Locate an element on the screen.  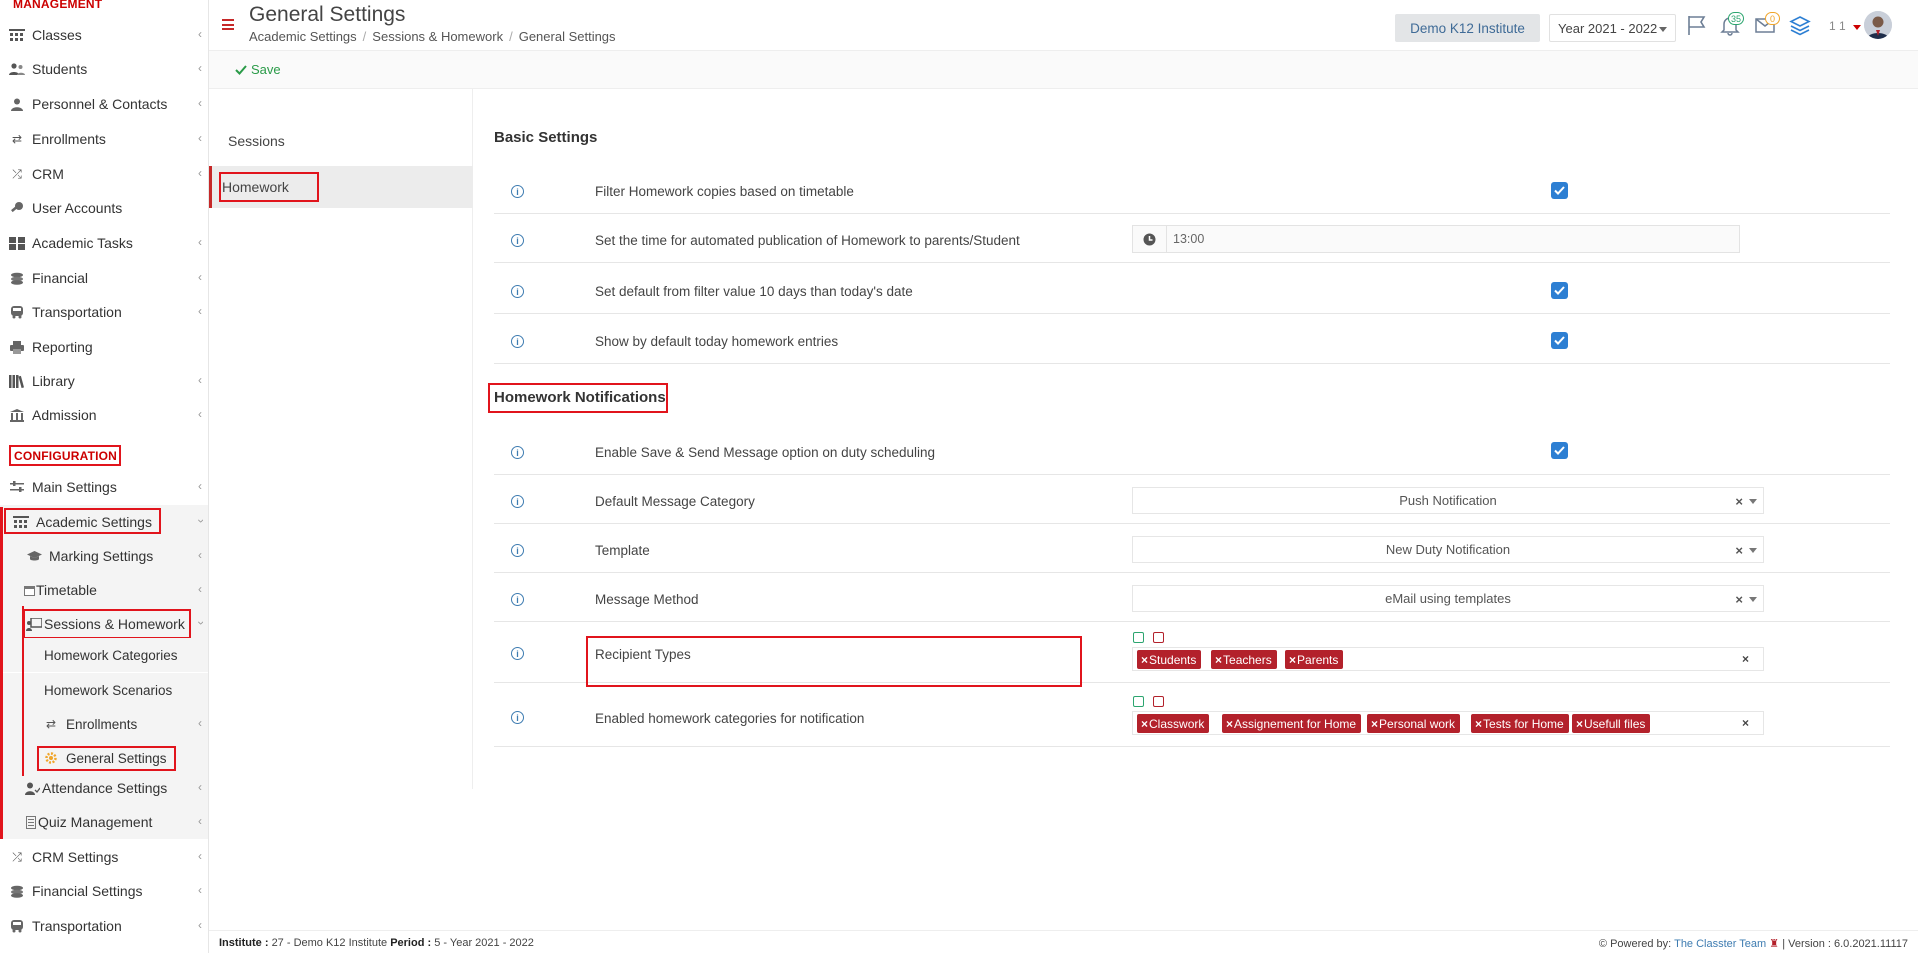
category-tag: × Classwork is located at coordinates (1173, 723).